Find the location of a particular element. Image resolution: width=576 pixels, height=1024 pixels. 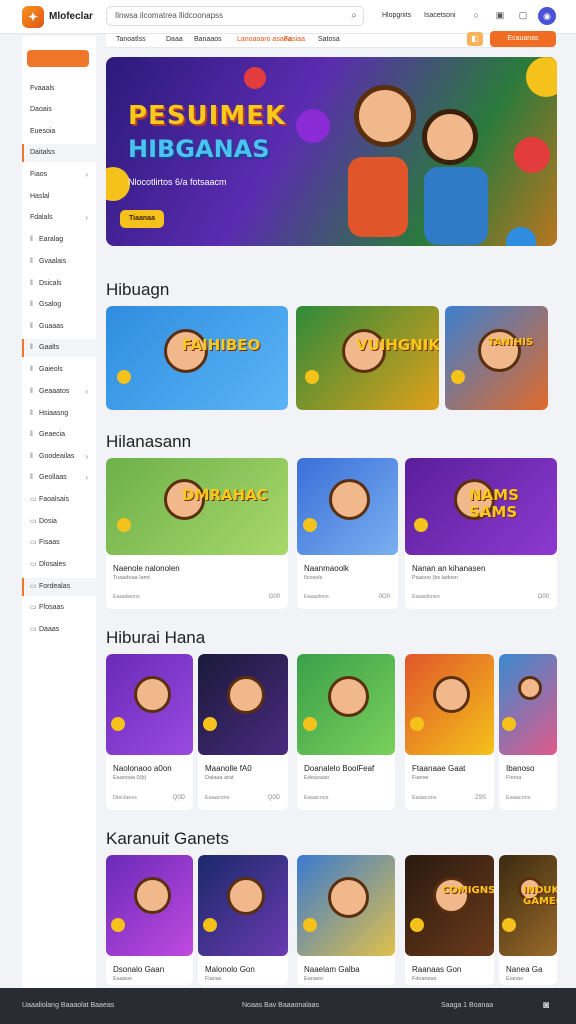

game-card: Maanolle fA0 Dalaaa arat Eaaacons Q0D is located at coordinates (243, 732).